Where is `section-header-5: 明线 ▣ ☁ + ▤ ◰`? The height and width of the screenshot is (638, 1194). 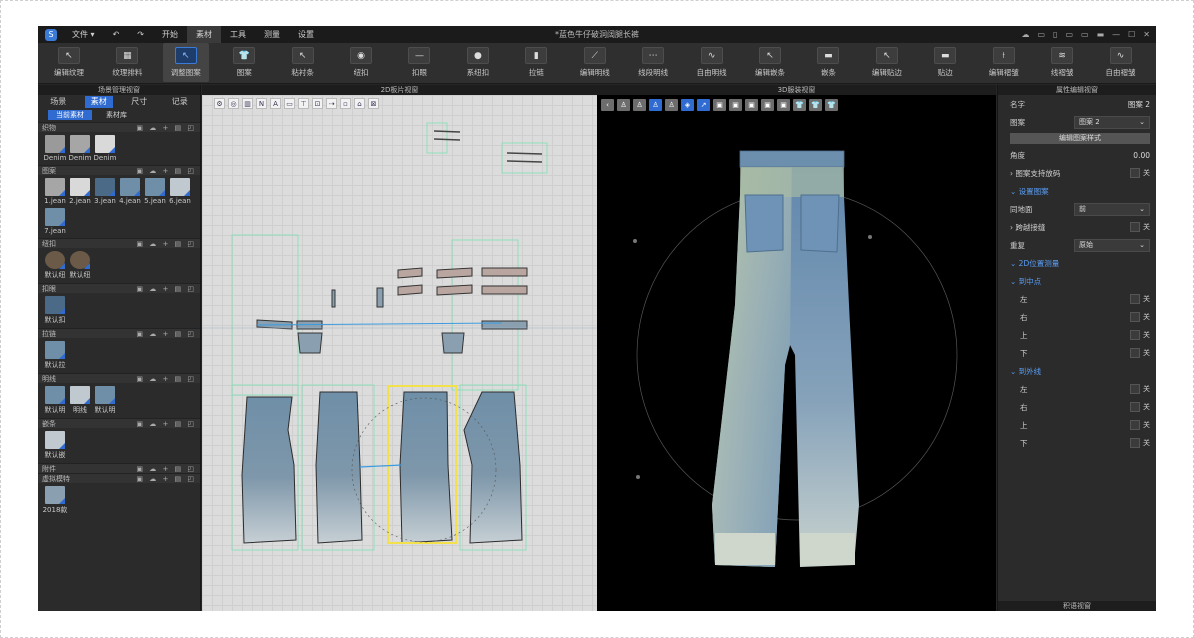 section-header-5: 明线 ▣ ☁ + ▤ ◰ is located at coordinates (119, 378).